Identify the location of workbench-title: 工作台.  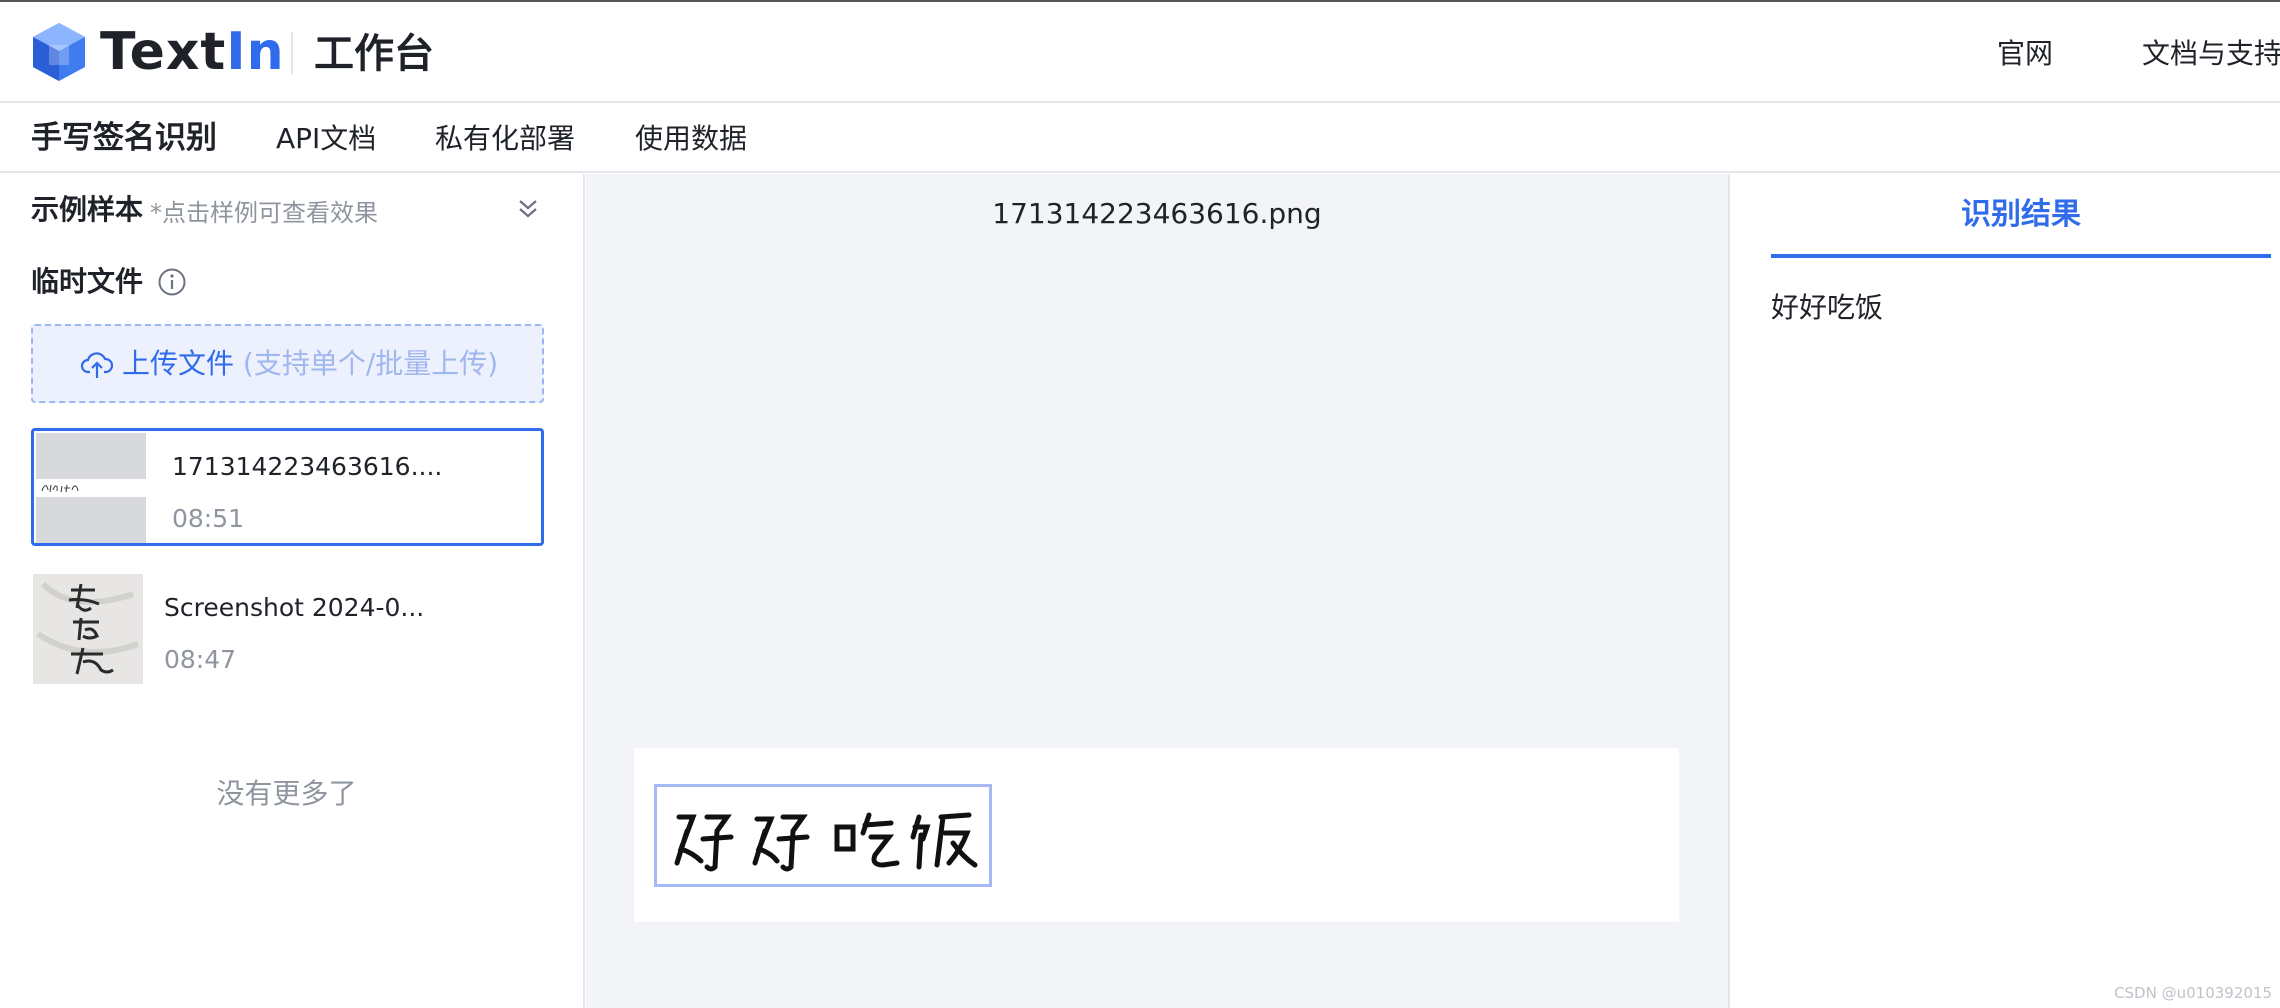
(374, 54).